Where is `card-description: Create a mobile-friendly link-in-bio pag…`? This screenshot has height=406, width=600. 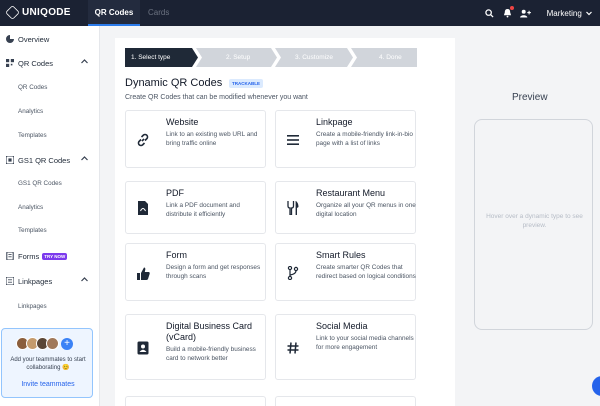
card-description: Create a mobile-friendly link-in-bio pag… is located at coordinates (364, 139).